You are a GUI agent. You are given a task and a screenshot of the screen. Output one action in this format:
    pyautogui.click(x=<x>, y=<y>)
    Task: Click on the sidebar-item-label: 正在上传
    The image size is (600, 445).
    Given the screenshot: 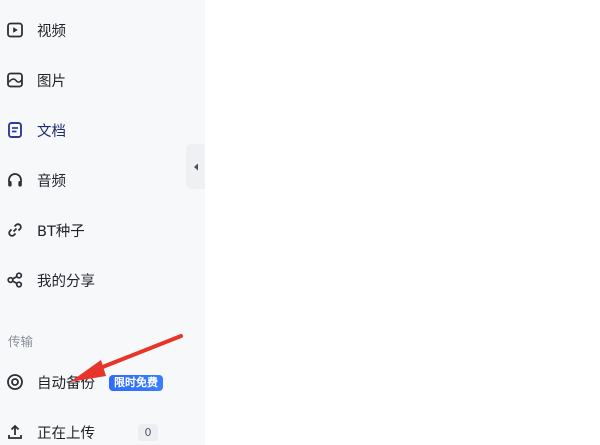 What is the action you would take?
    pyautogui.click(x=66, y=433)
    